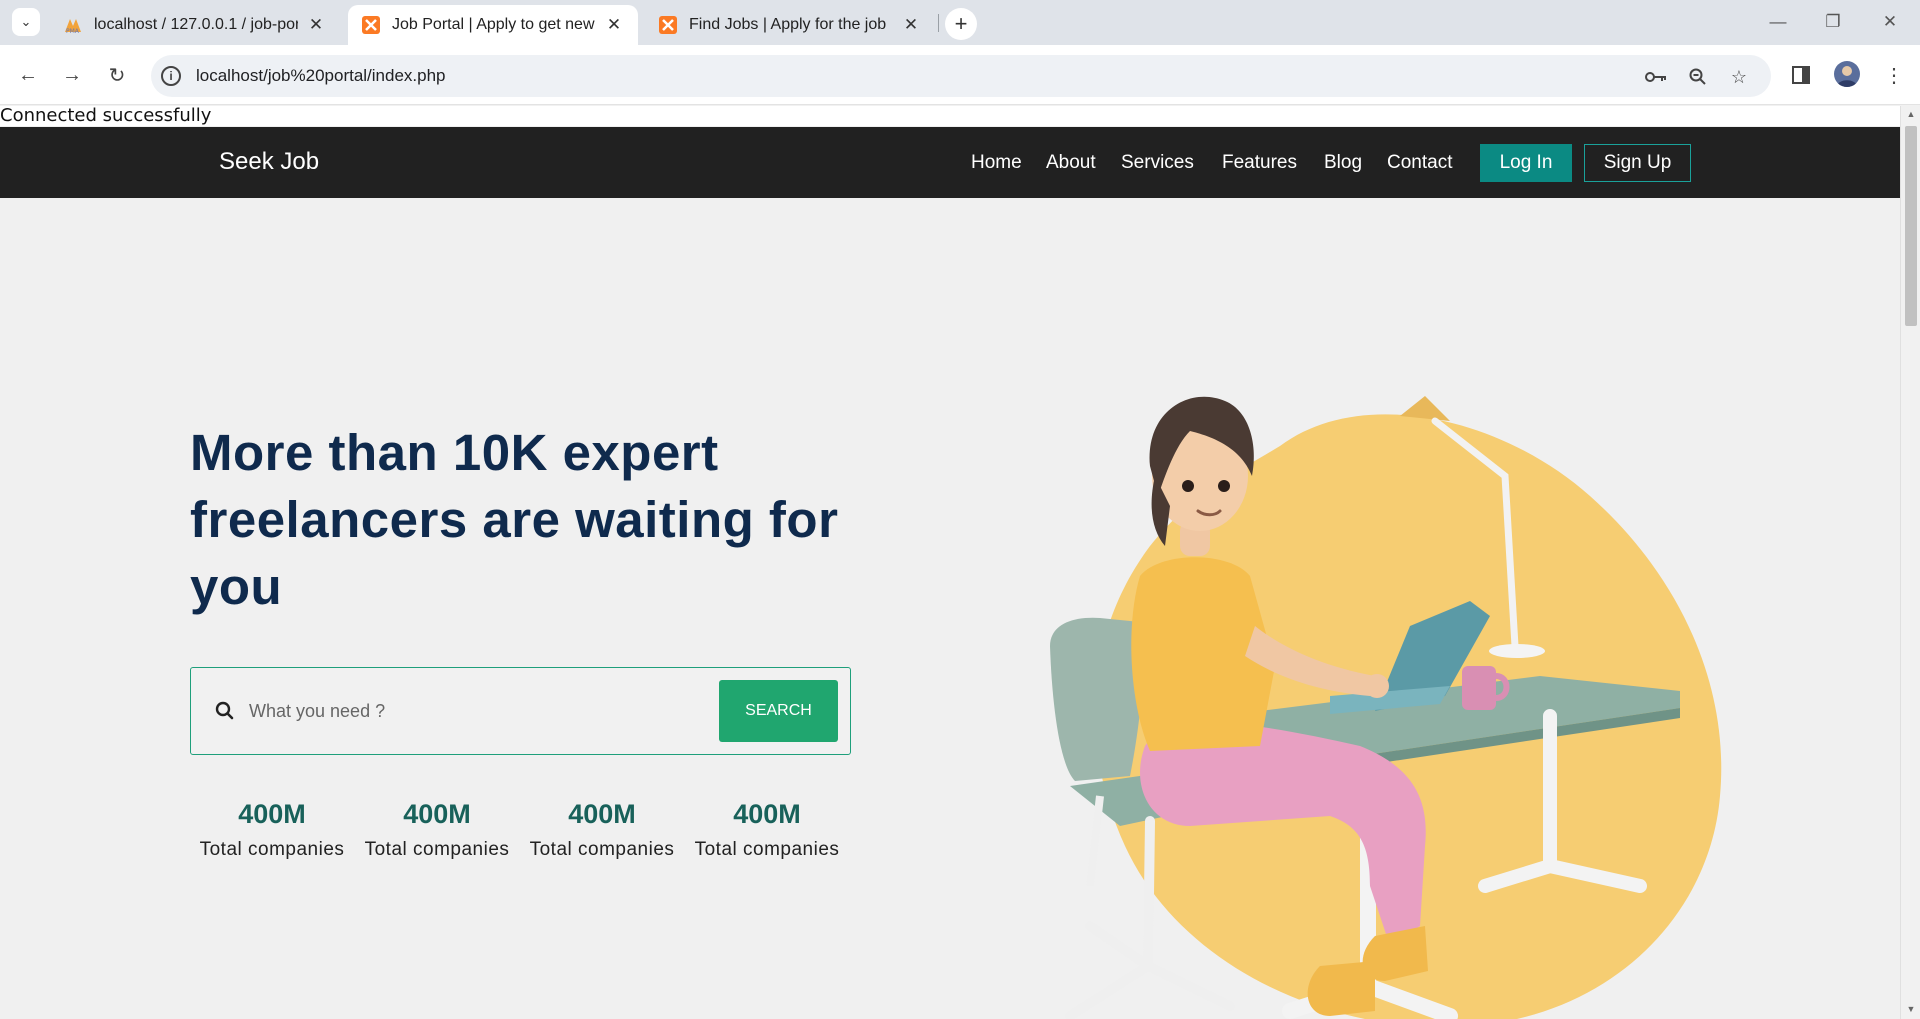  What do you see at coordinates (1637, 163) in the screenshot?
I see `signup-button: Sign Up` at bounding box center [1637, 163].